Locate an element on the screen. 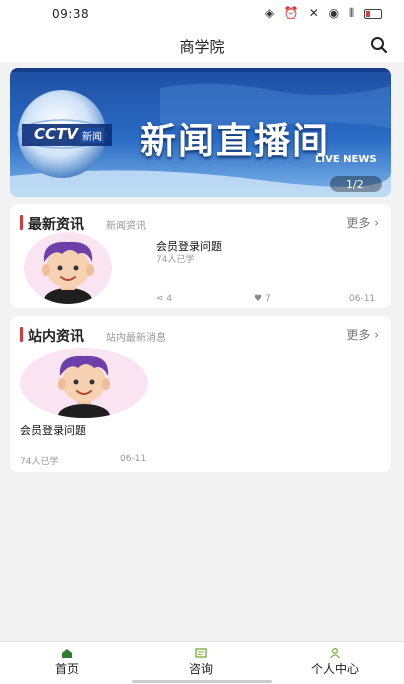 The width and height of the screenshot is (404, 684). page-title: 商学院 is located at coordinates (202, 47).